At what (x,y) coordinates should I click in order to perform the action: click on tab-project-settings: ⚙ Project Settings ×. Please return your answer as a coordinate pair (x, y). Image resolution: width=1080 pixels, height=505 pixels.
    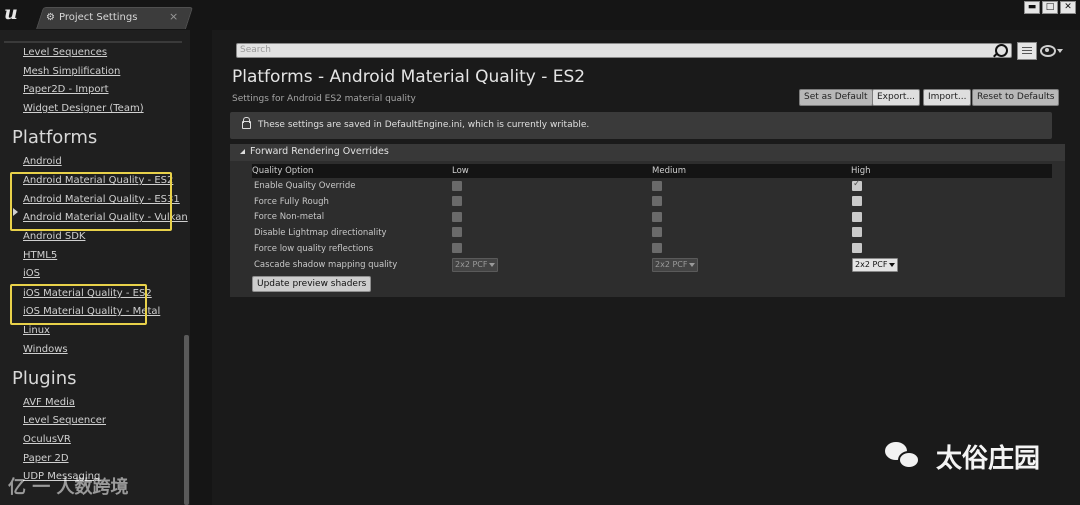
    Looking at the image, I should click on (111, 18).